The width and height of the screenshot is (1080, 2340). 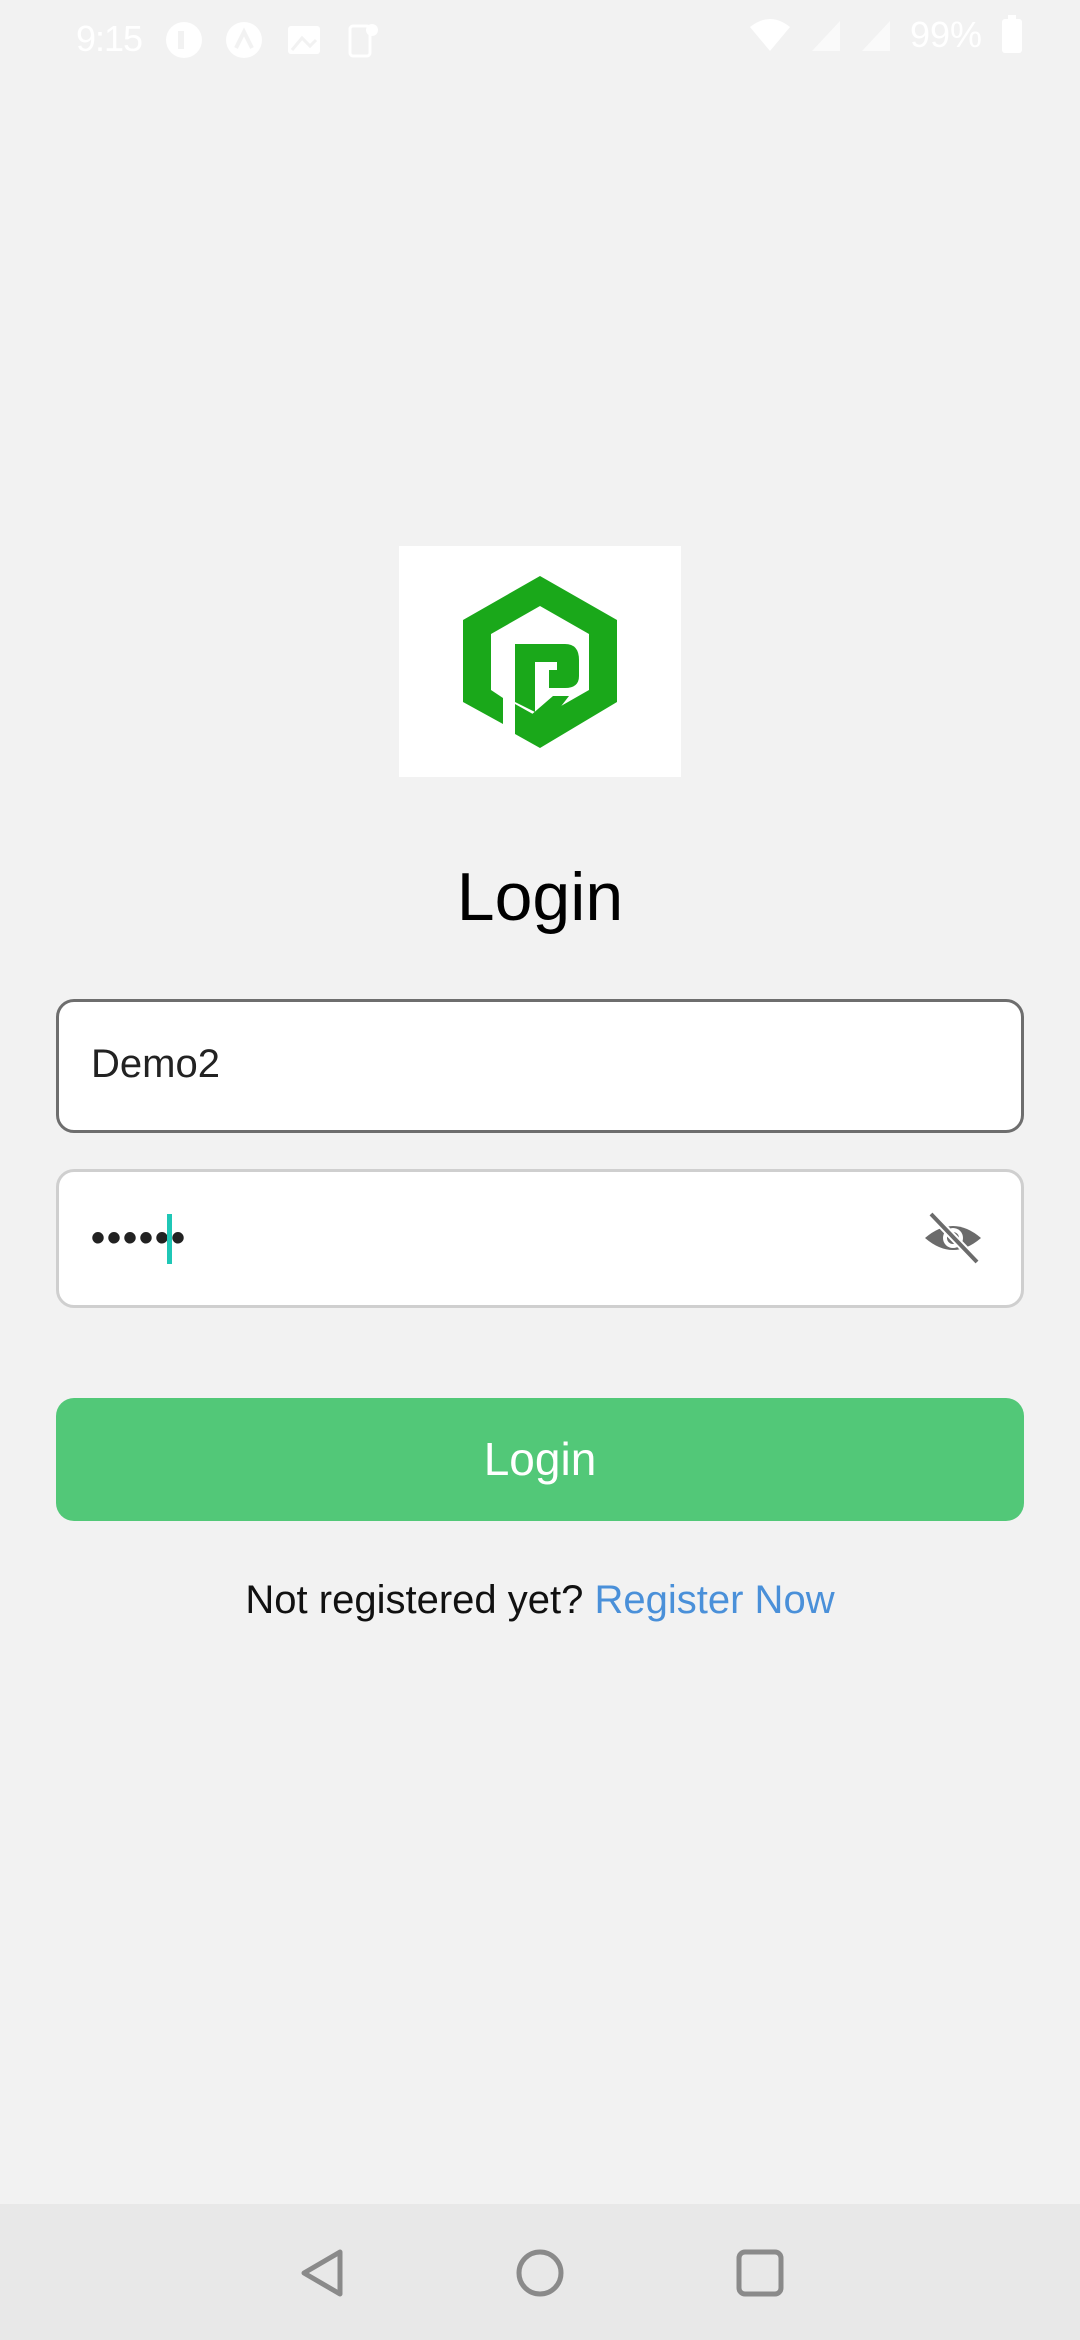 What do you see at coordinates (540, 897) in the screenshot?
I see `page-title: Login` at bounding box center [540, 897].